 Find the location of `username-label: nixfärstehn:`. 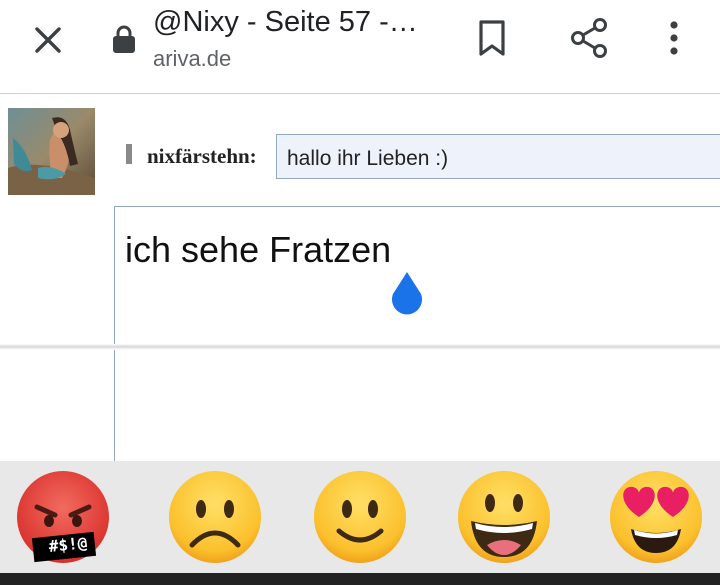

username-label: nixfärstehn: is located at coordinates (202, 156).